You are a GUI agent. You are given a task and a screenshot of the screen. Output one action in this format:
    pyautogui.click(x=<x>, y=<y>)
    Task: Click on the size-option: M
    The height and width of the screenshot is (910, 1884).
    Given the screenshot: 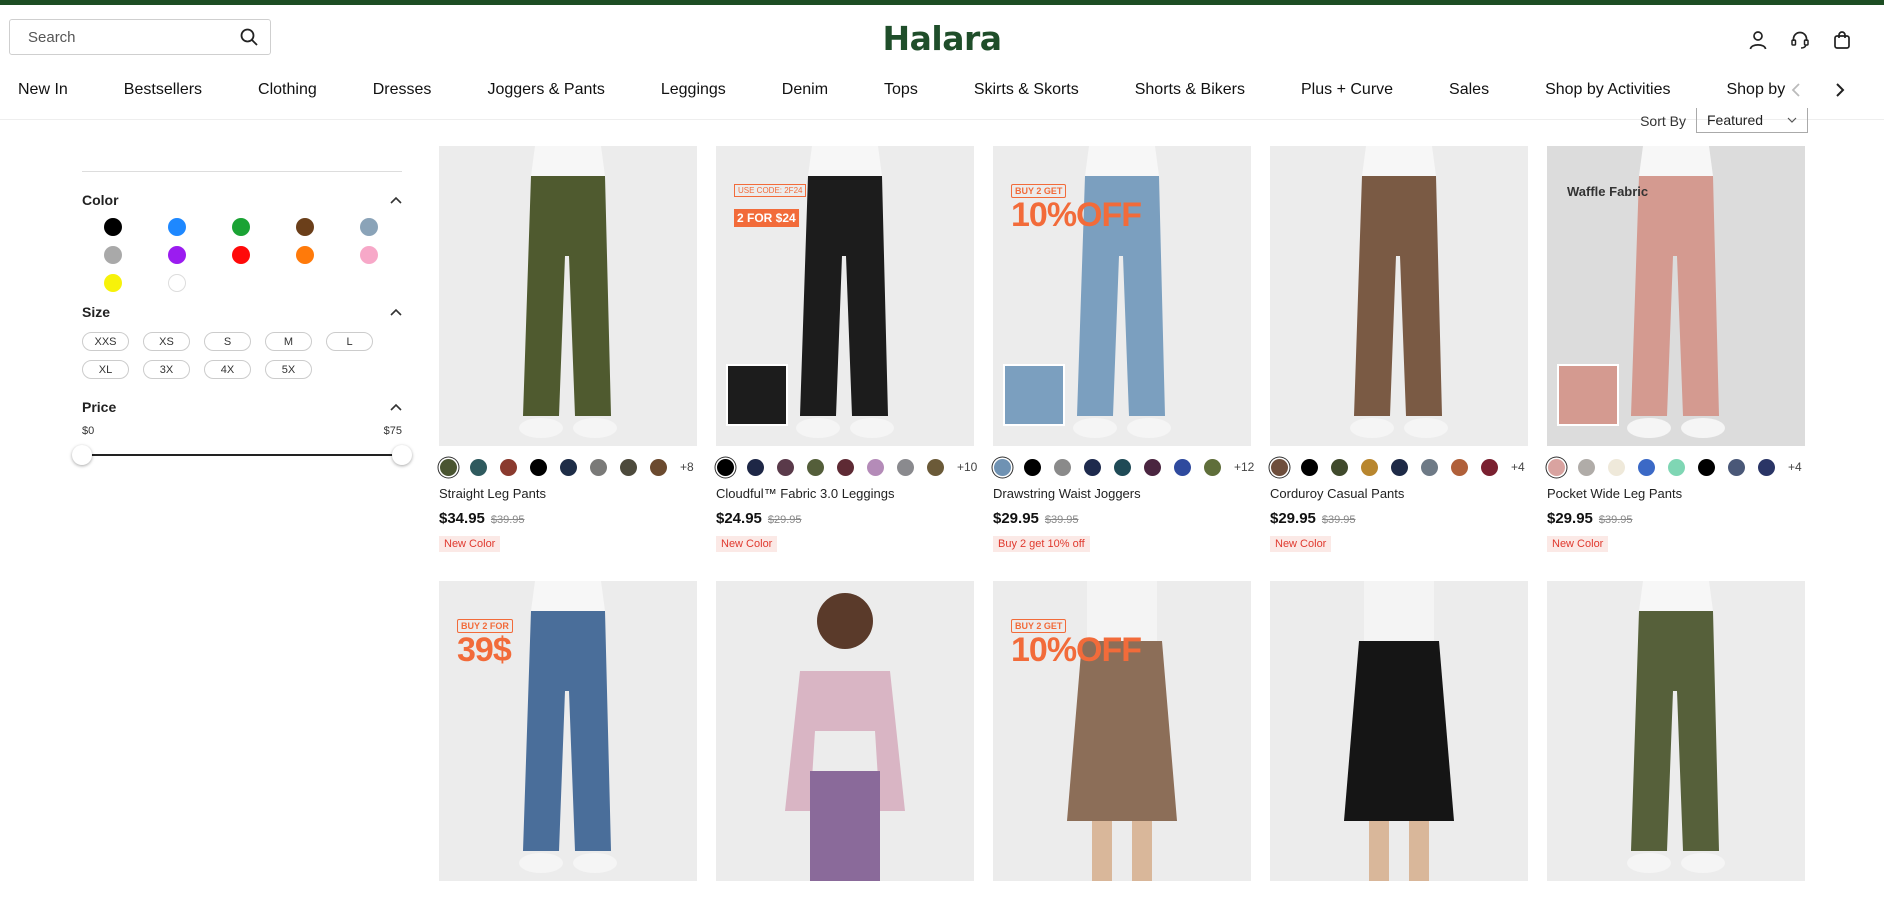 What is the action you would take?
    pyautogui.click(x=288, y=341)
    